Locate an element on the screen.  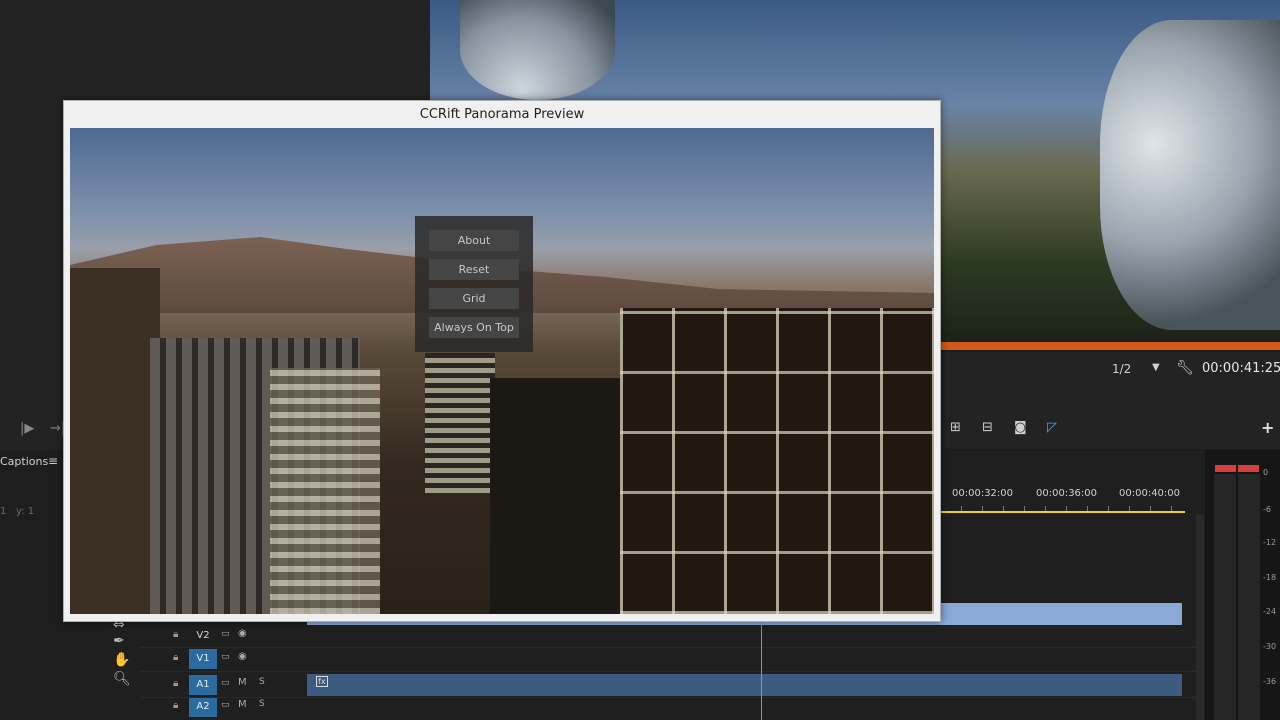
ruler-label: 00:00:32:00 is located at coordinates (983, 493).